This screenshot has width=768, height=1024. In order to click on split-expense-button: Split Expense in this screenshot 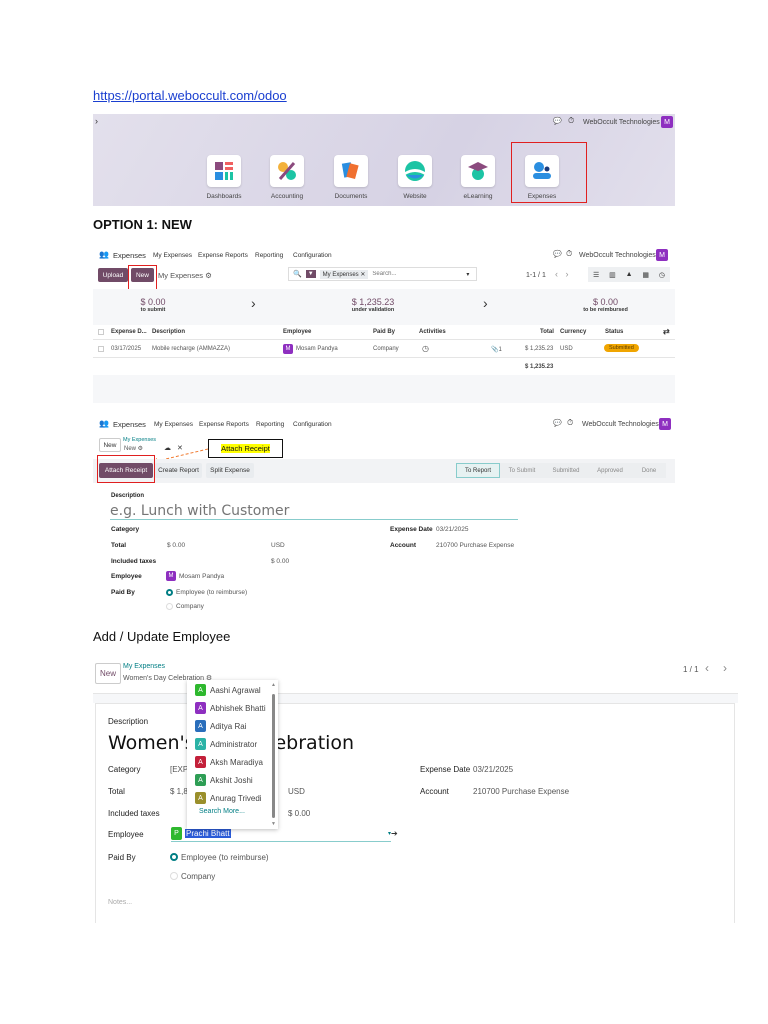, I will do `click(230, 470)`.